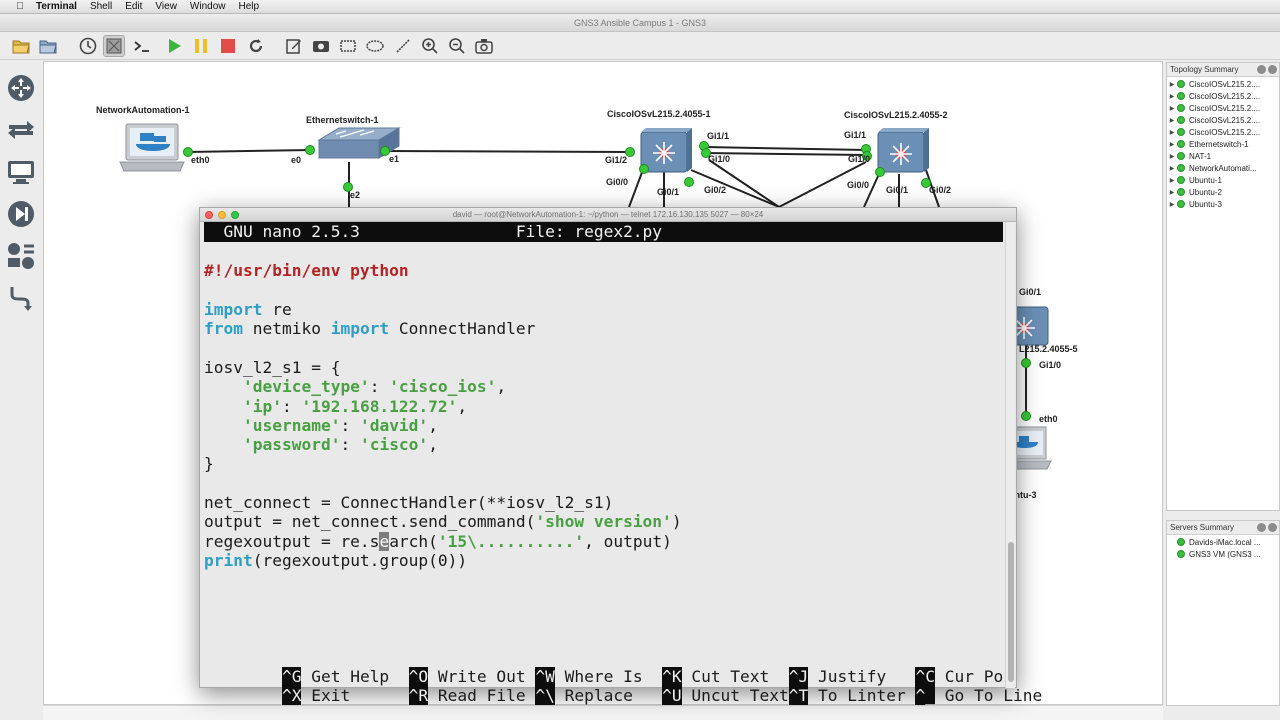 The image size is (1280, 720). What do you see at coordinates (1223, 204) in the screenshot?
I see `topology-item: ▶ Ubuntu-3` at bounding box center [1223, 204].